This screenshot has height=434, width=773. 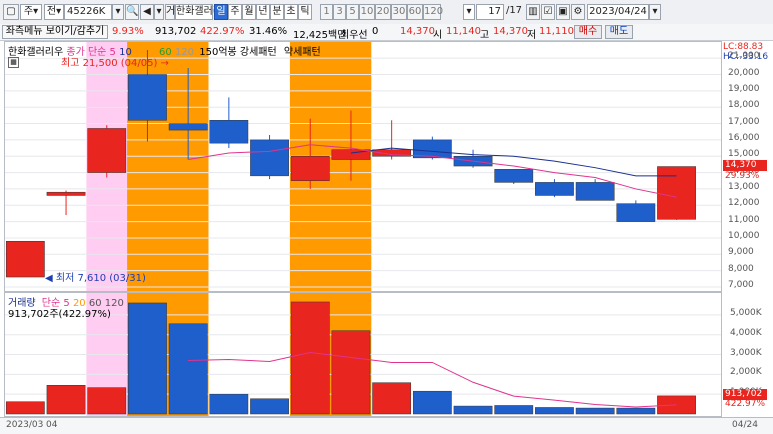 I want to click on code-dropdown-button: ▾, so click(x=118, y=12).